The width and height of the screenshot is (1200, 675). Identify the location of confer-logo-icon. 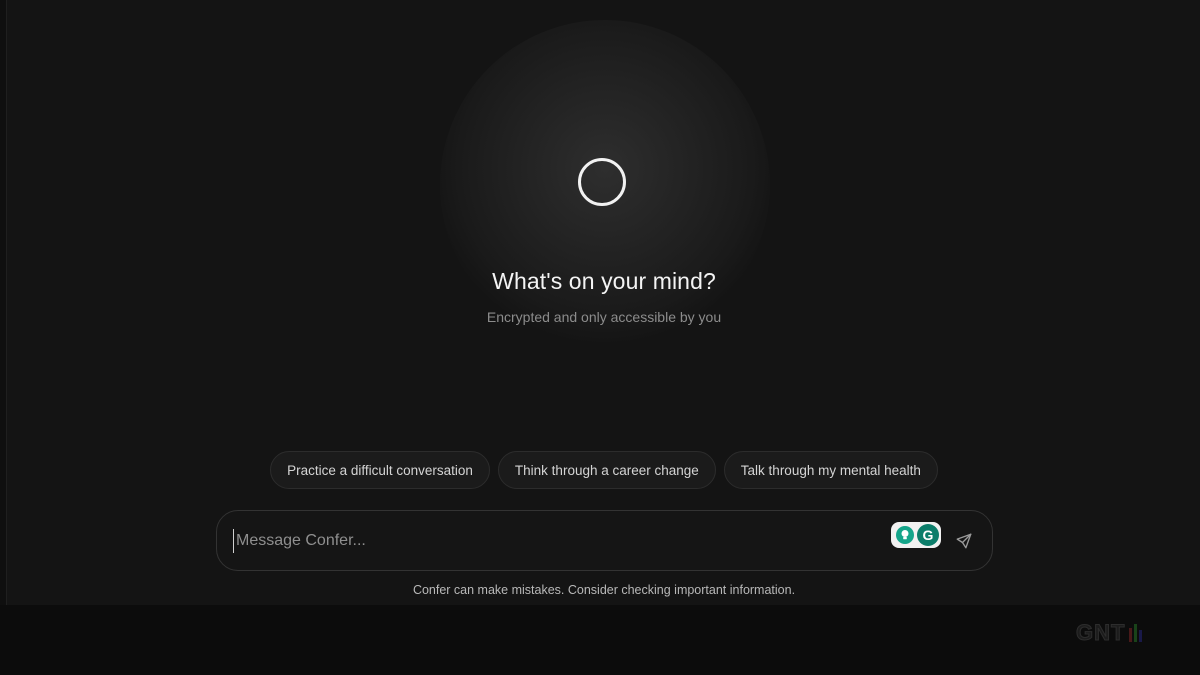
(602, 182).